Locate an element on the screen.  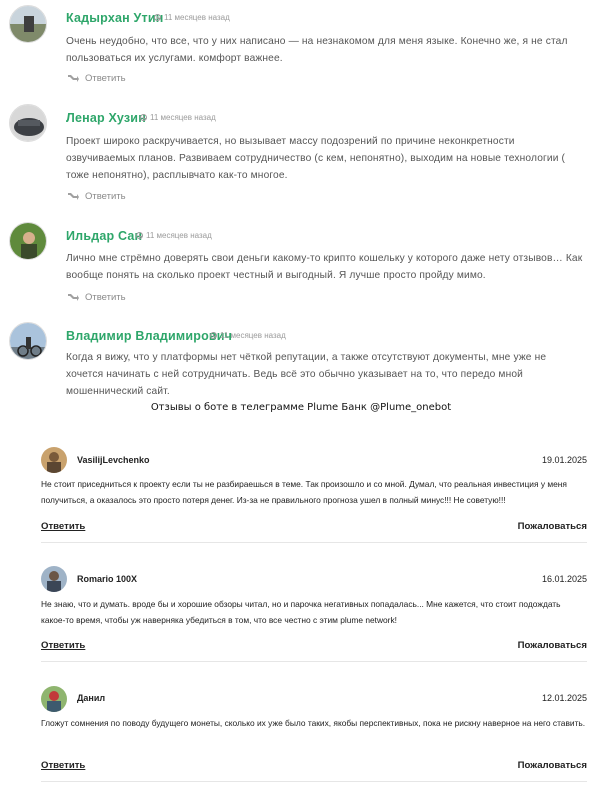
review-date: 12.01.2025 is located at coordinates (564, 698).